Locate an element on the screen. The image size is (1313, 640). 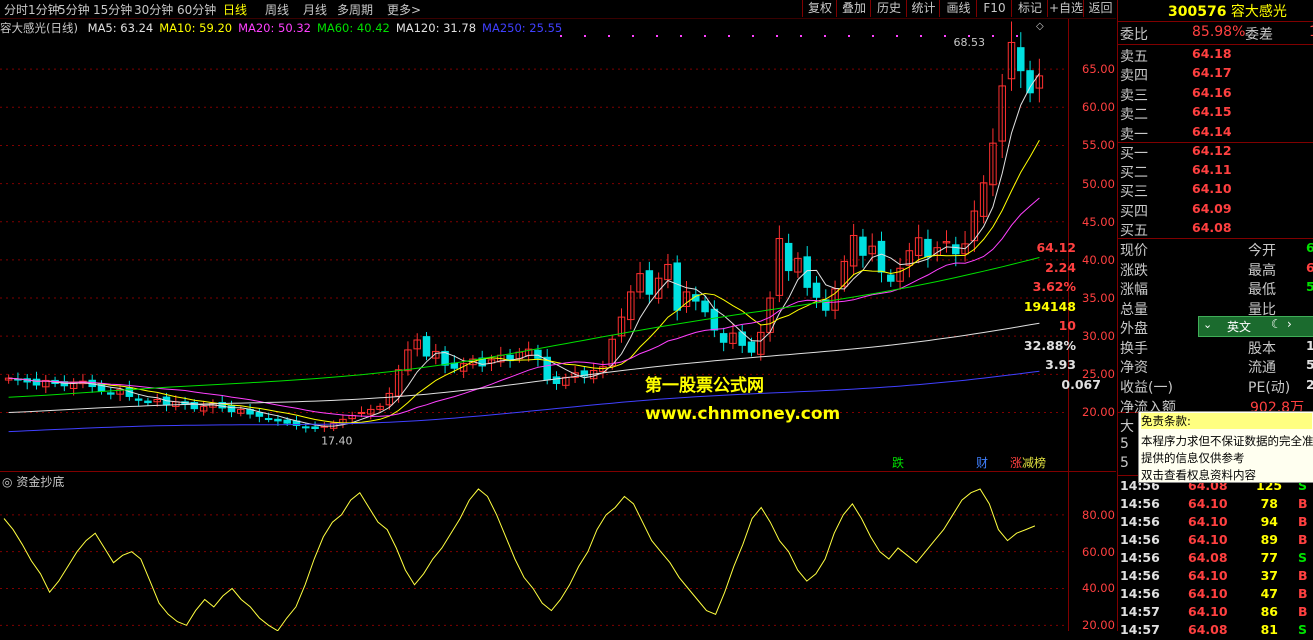
toolbar-button-8: 返回 is located at coordinates (1100, 8).